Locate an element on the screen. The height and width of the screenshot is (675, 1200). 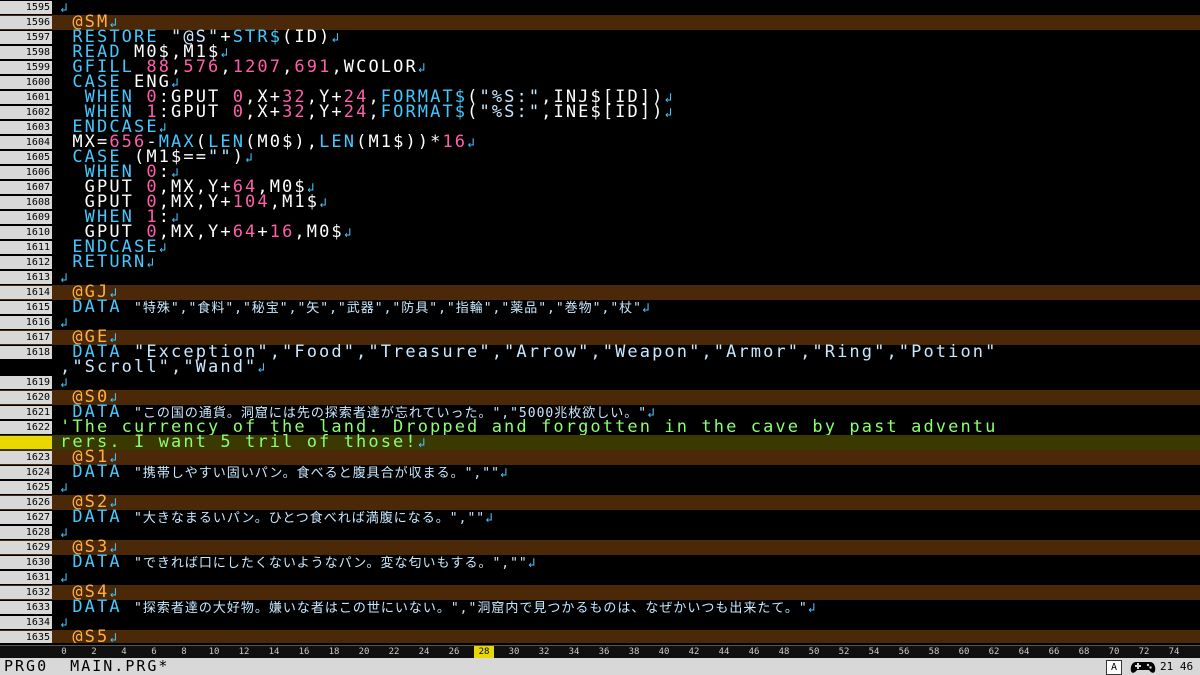
line-number: 1595 is located at coordinates (26, 7).